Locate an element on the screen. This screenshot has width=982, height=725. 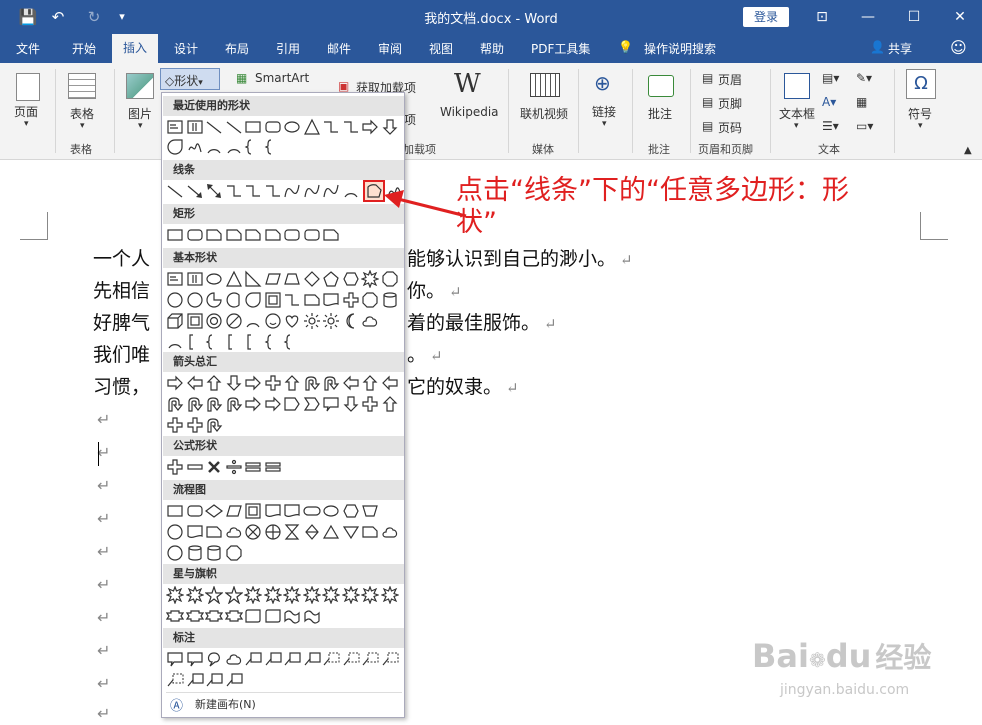
shape-noentry-icon is located at coordinates (234, 321).